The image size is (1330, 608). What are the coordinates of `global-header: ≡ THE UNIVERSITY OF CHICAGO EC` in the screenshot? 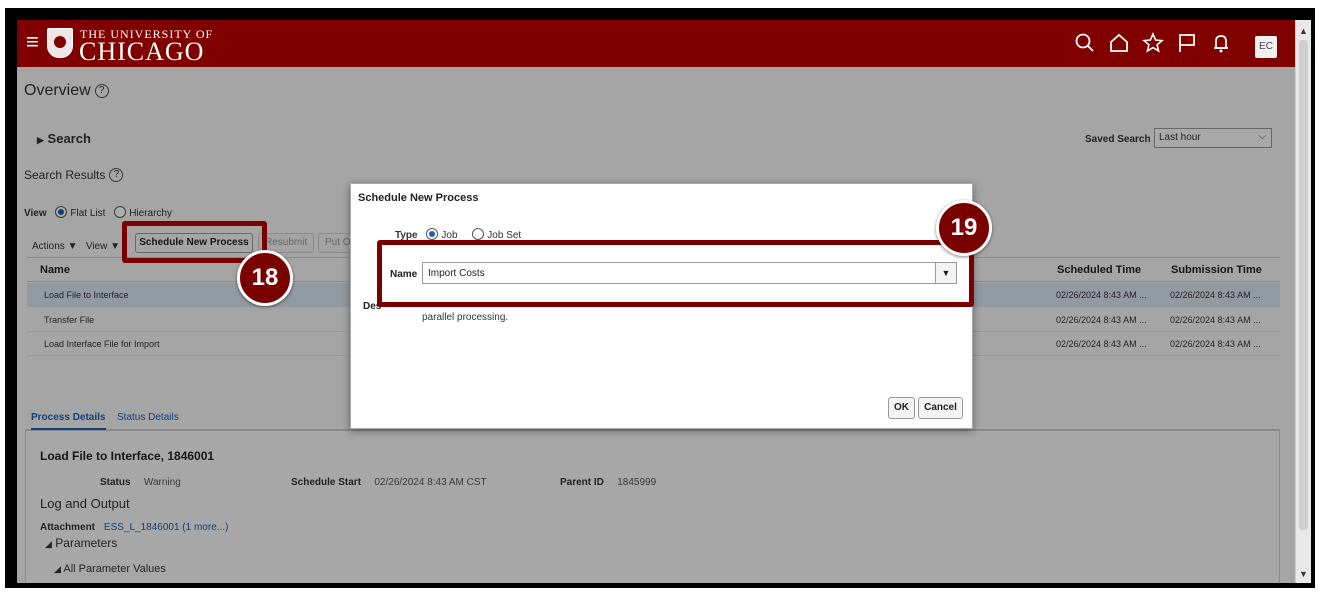 It's located at (658, 43).